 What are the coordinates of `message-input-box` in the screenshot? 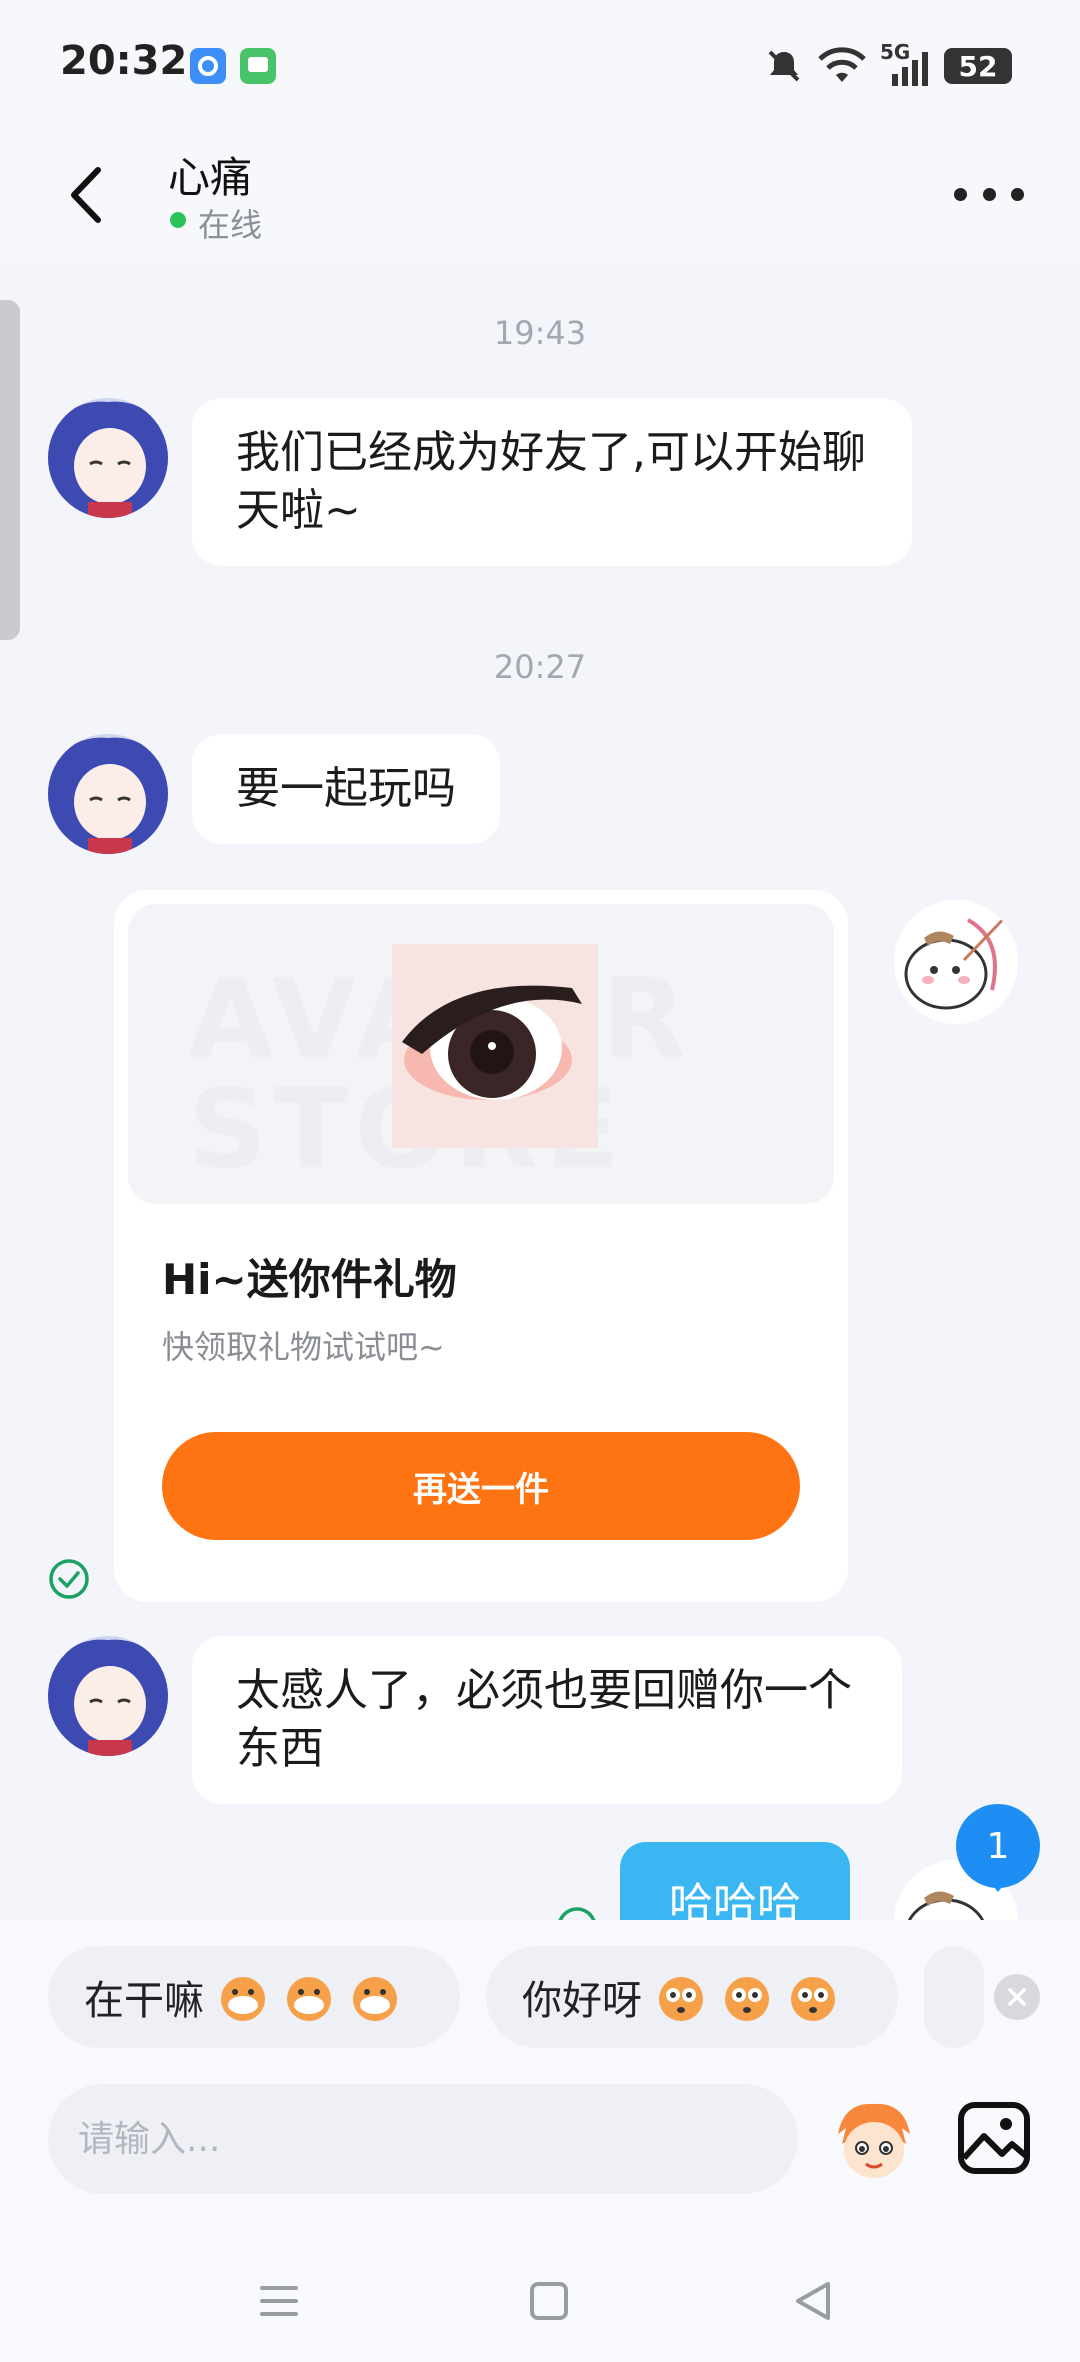 It's located at (423, 2139).